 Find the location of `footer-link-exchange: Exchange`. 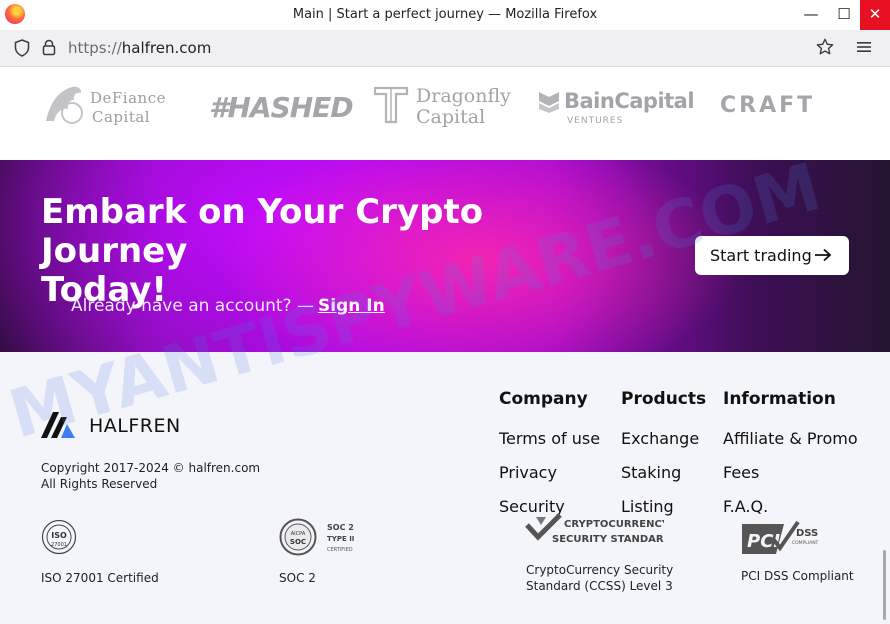

footer-link-exchange: Exchange is located at coordinates (660, 438).